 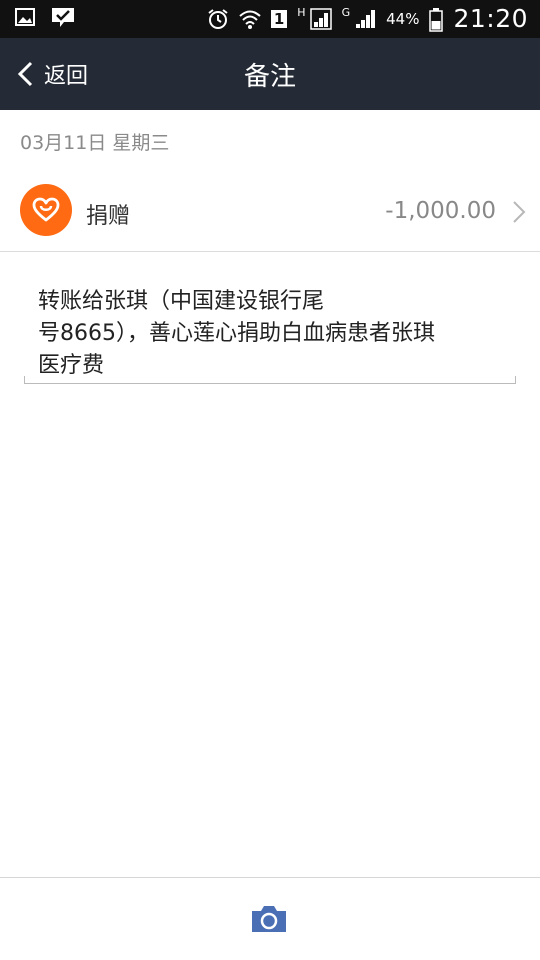 I want to click on network-g-label: G, so click(x=346, y=12).